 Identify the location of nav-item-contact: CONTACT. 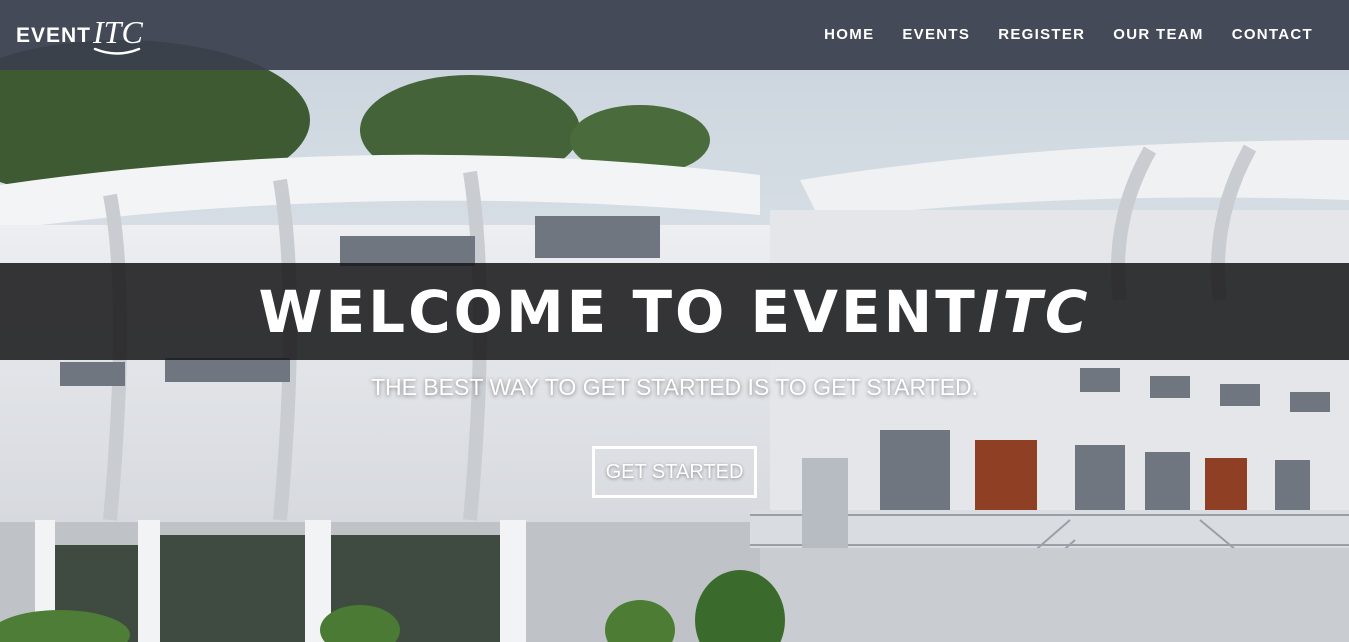
(1272, 35).